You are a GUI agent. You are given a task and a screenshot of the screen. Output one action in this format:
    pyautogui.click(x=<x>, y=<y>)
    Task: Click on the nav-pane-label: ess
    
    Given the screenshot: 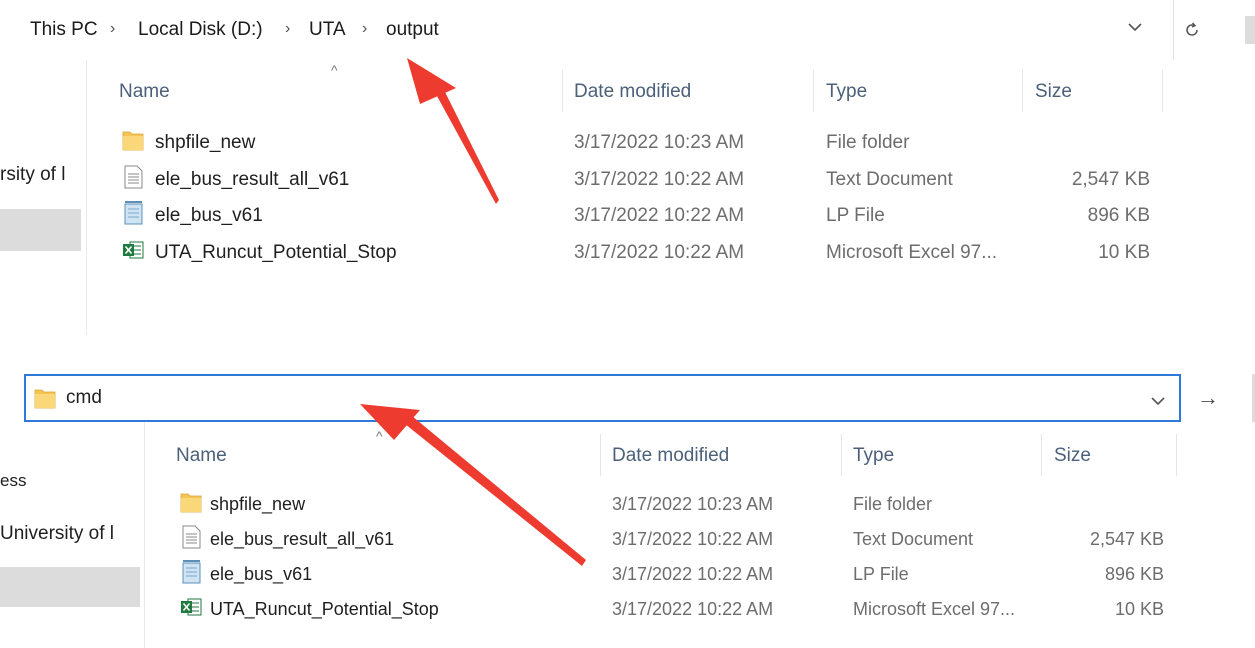 What is the action you would take?
    pyautogui.click(x=13, y=481)
    